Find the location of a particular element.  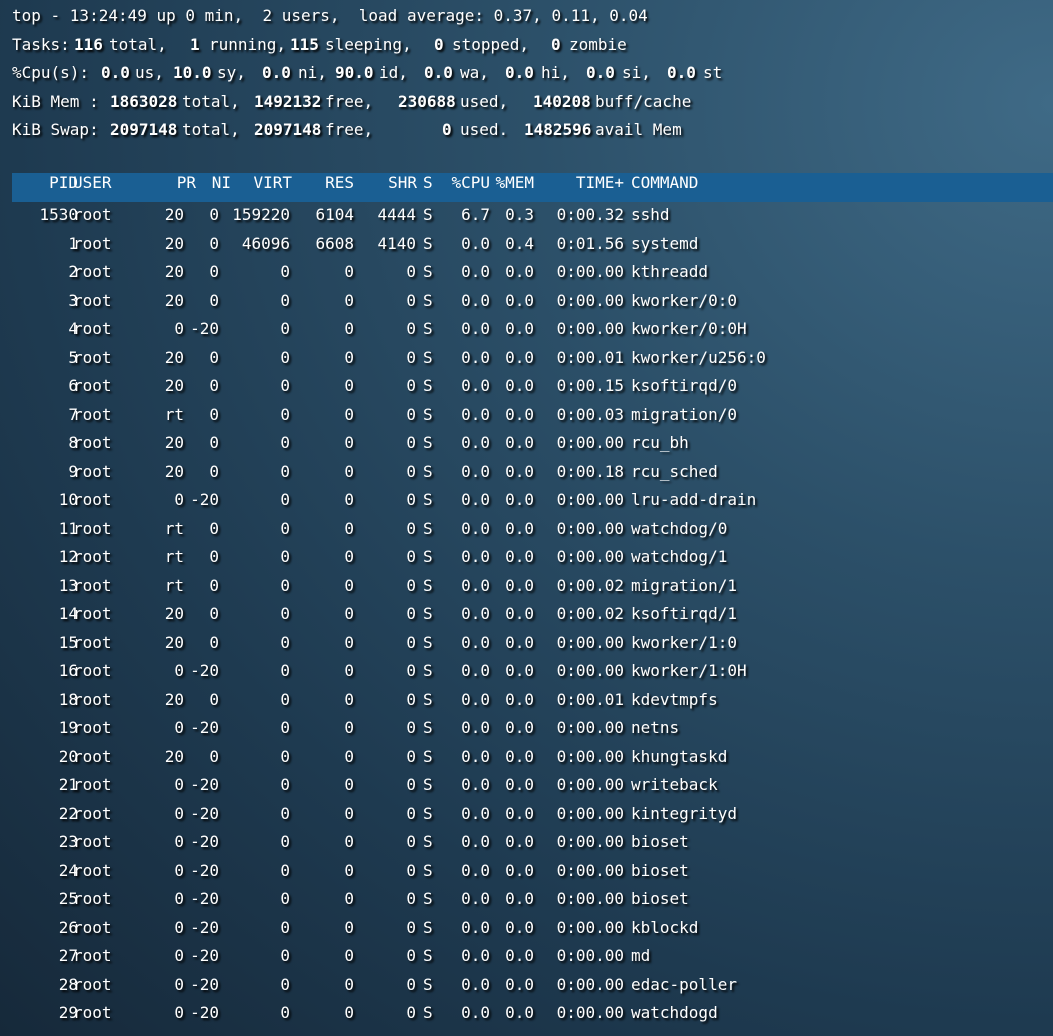

cell-res: 6608 is located at coordinates (334, 243).